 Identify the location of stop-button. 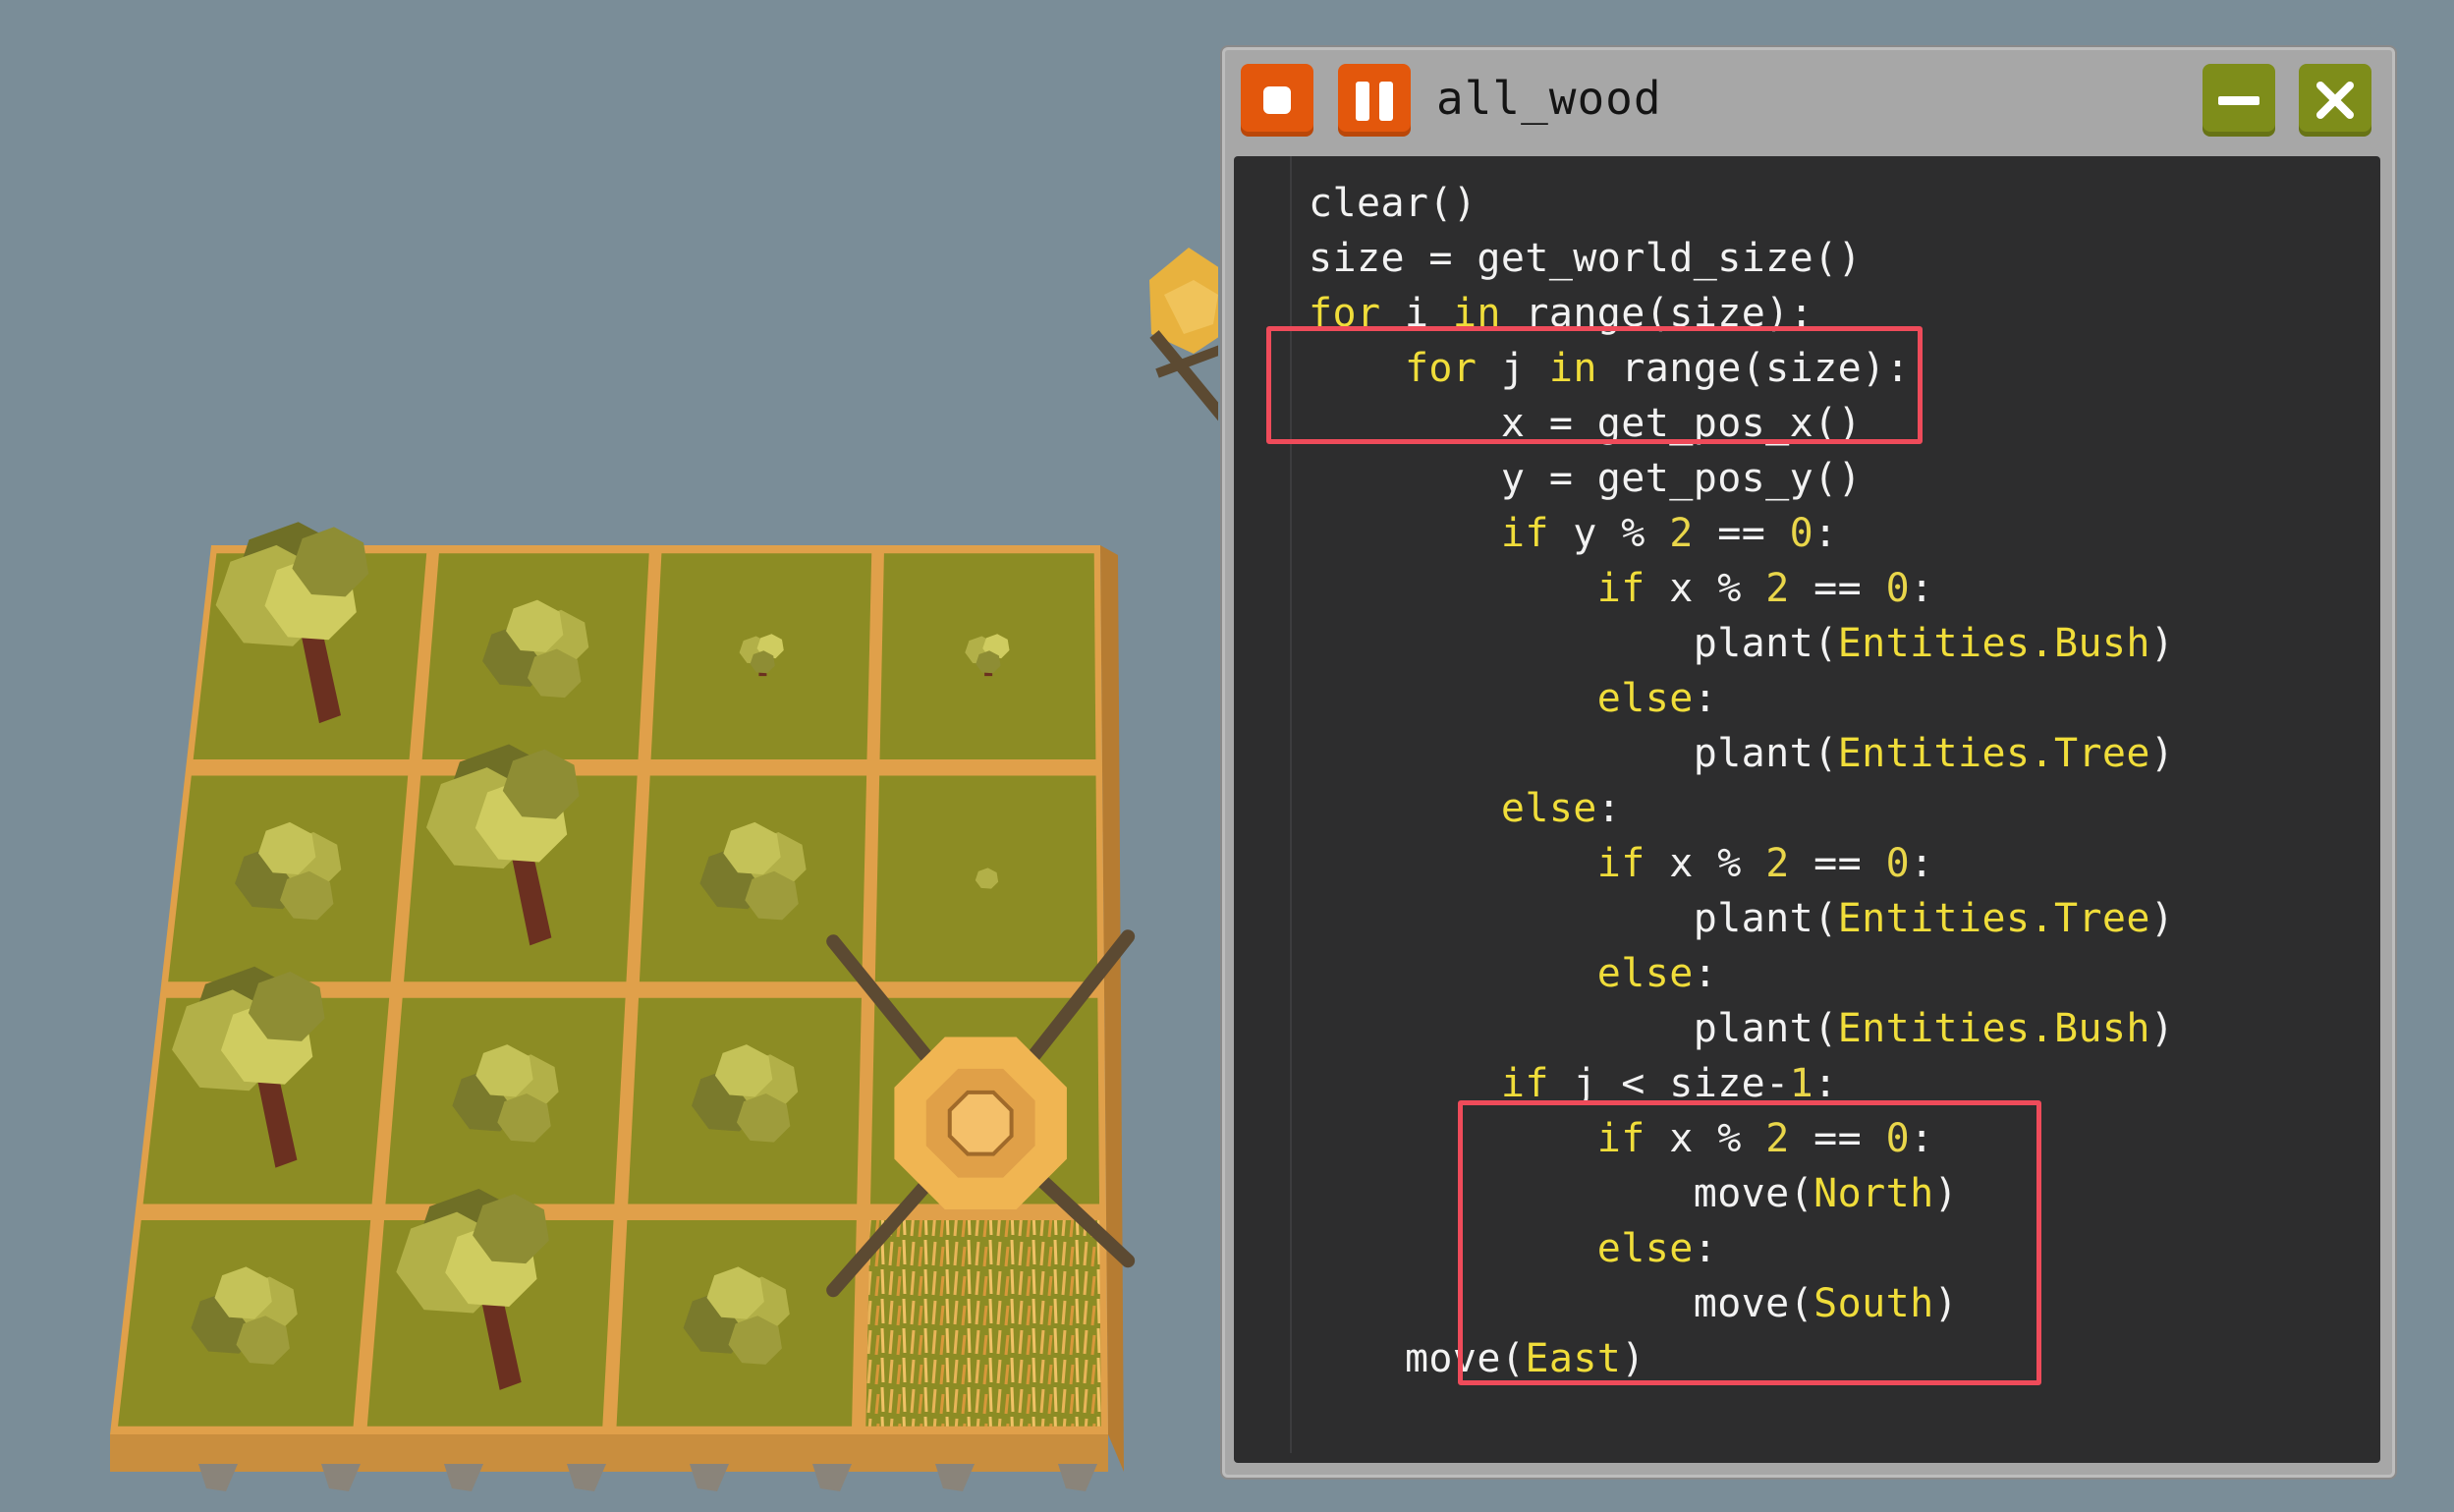
(1277, 100).